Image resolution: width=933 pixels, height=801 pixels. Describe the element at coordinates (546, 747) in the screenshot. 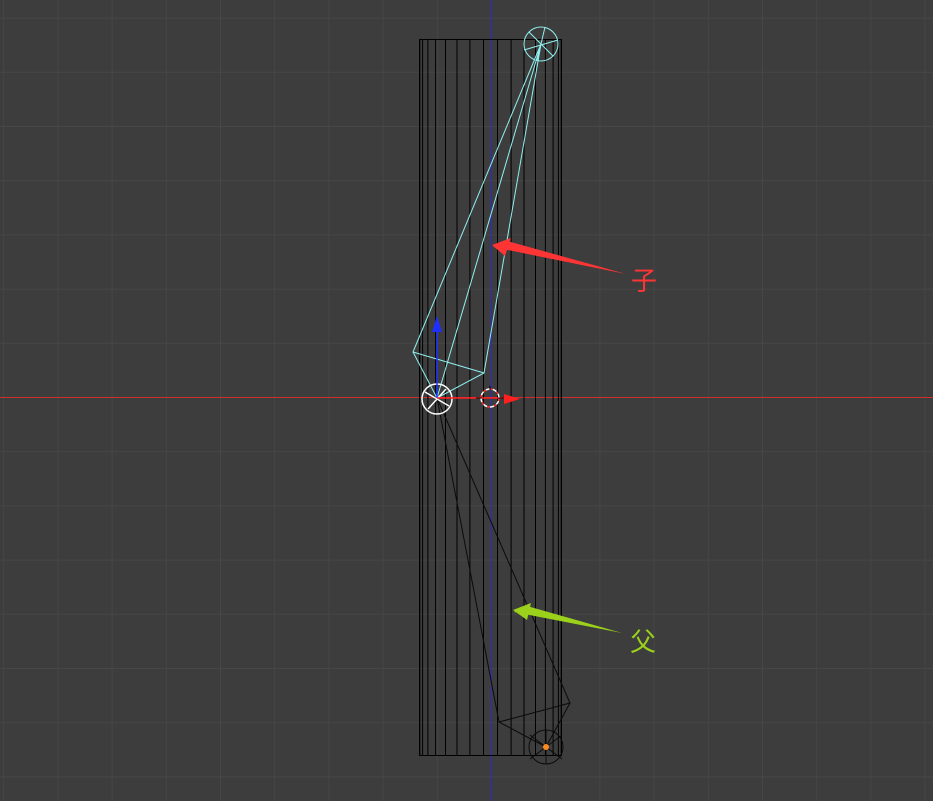

I see `parent-bone-tail-dot` at that location.